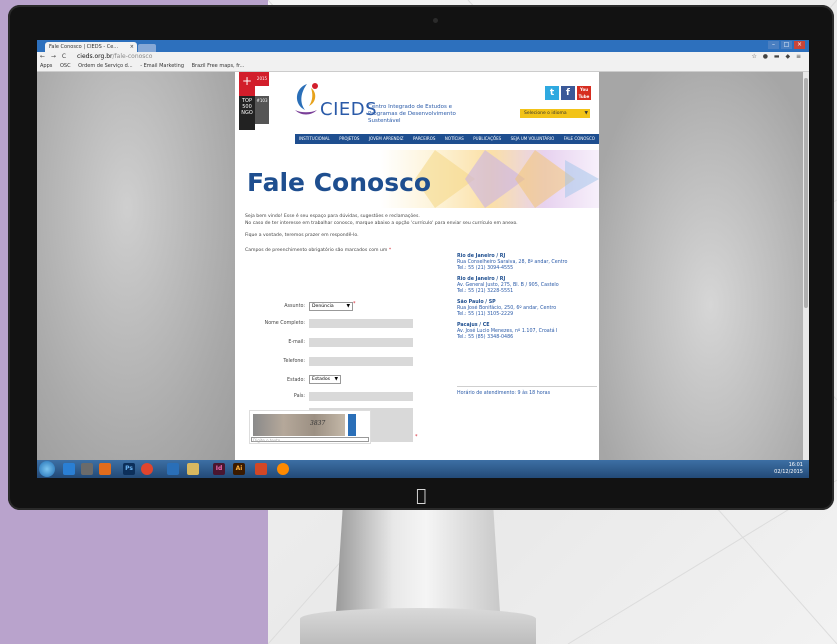 This screenshot has width=837, height=644. I want to click on menu-item-publicacoes: PUBLICAÇÕES, so click(487, 139).